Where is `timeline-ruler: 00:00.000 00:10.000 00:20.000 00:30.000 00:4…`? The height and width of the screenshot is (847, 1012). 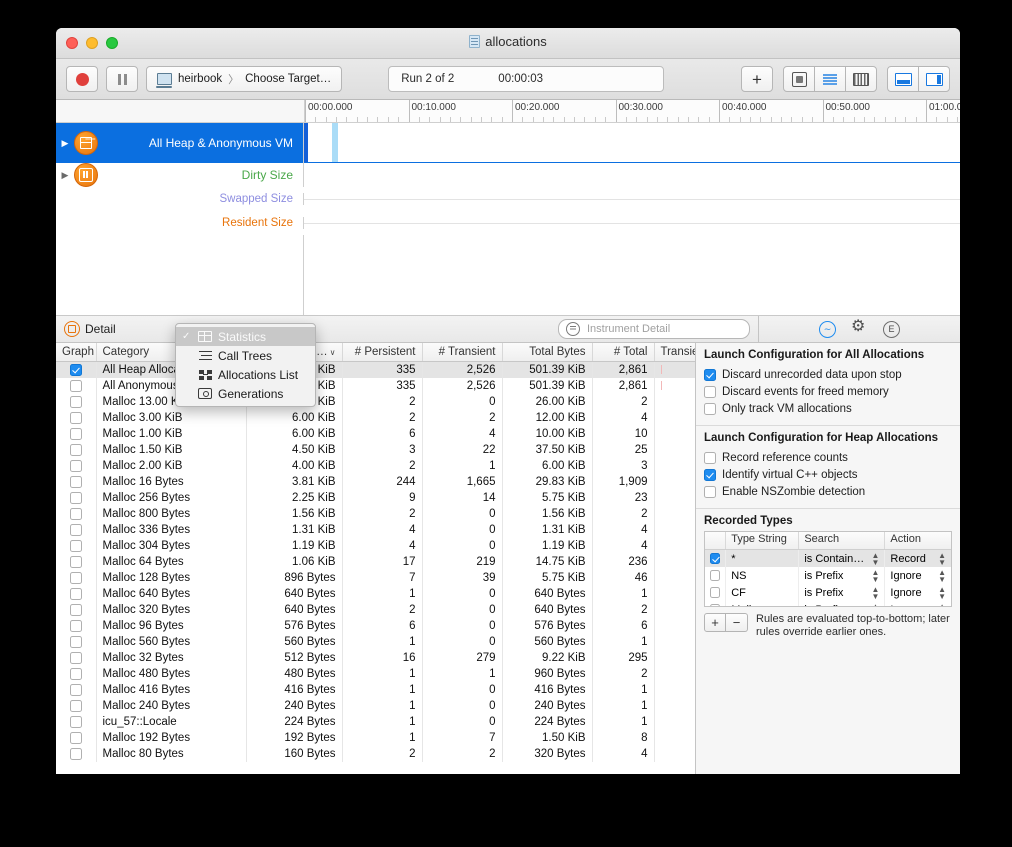 timeline-ruler: 00:00.000 00:10.000 00:20.000 00:30.000 00:4… is located at coordinates (632, 111).